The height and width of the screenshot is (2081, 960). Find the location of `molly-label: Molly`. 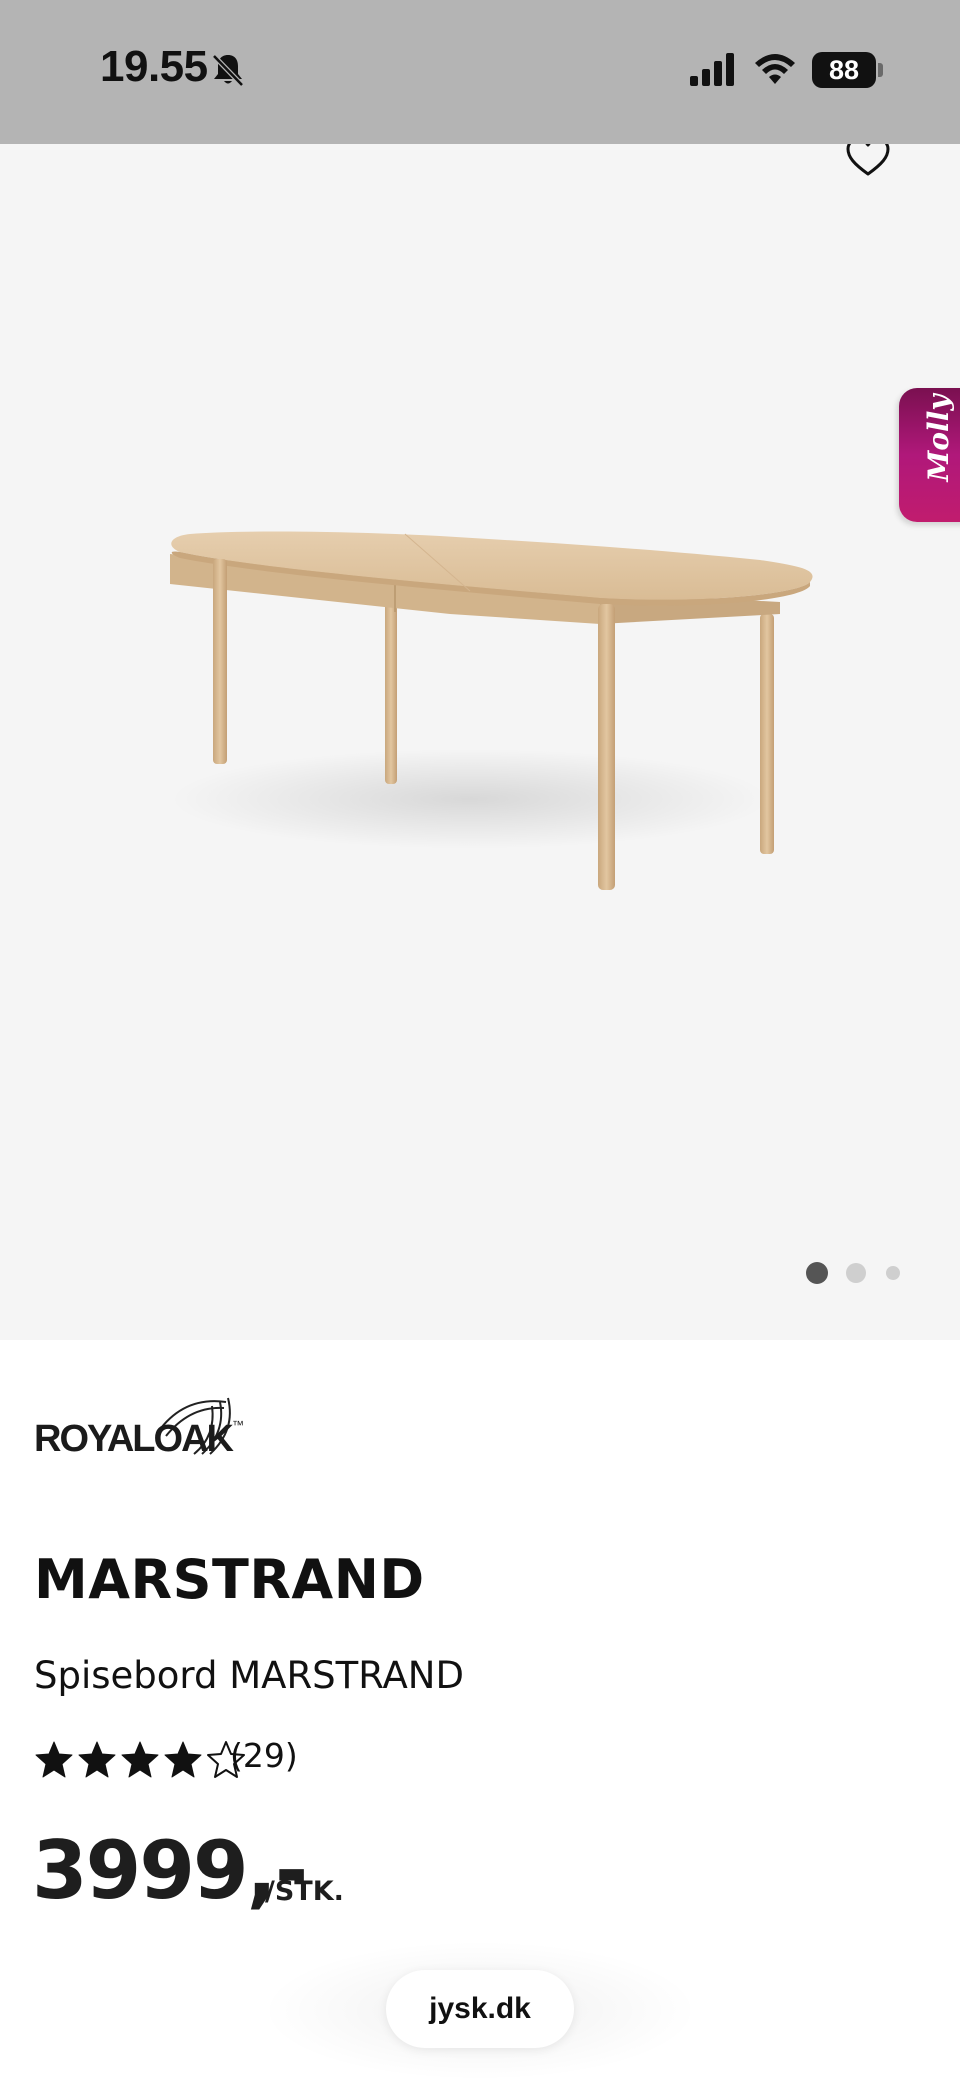

molly-label: Molly is located at coordinates (938, 438).